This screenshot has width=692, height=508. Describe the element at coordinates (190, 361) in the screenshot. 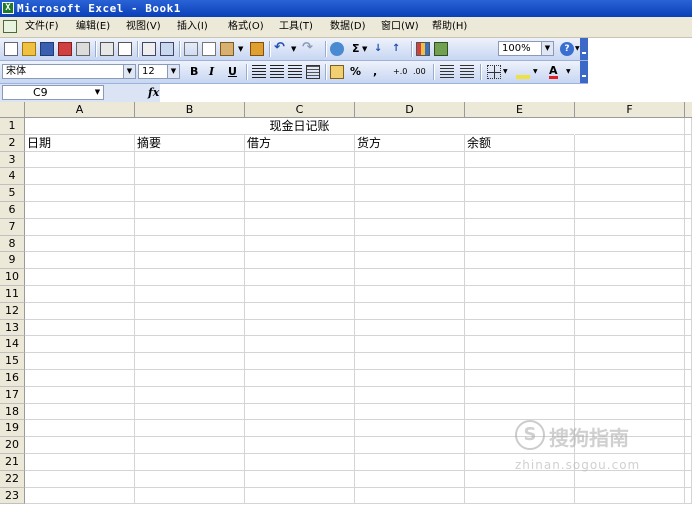

I see `cell-b15` at that location.